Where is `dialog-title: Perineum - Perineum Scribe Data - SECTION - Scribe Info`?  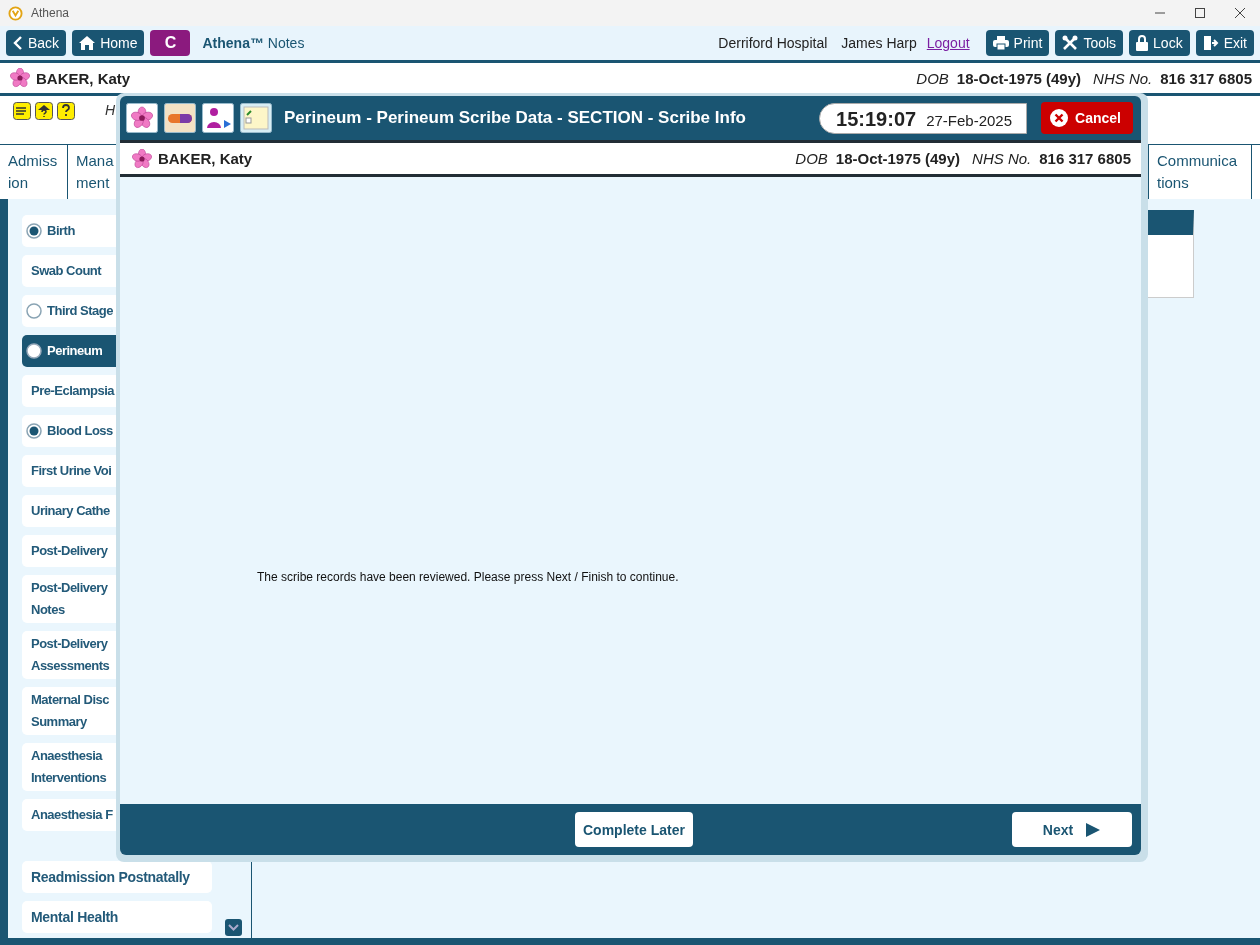 dialog-title: Perineum - Perineum Scribe Data - SECTION - Scribe Info is located at coordinates (515, 118).